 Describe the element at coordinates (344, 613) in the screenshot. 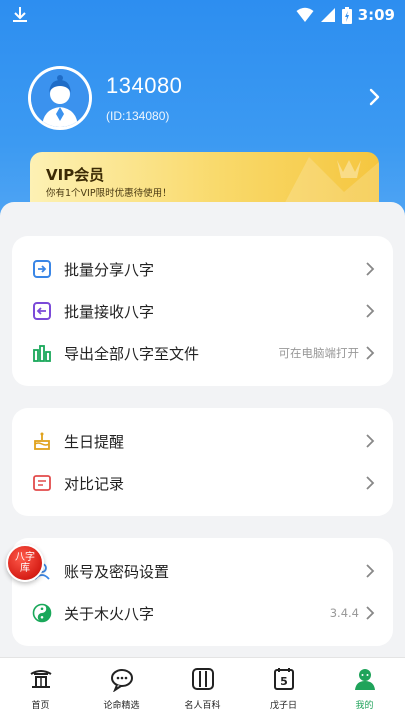

I see `app-version: 3.4.4` at that location.